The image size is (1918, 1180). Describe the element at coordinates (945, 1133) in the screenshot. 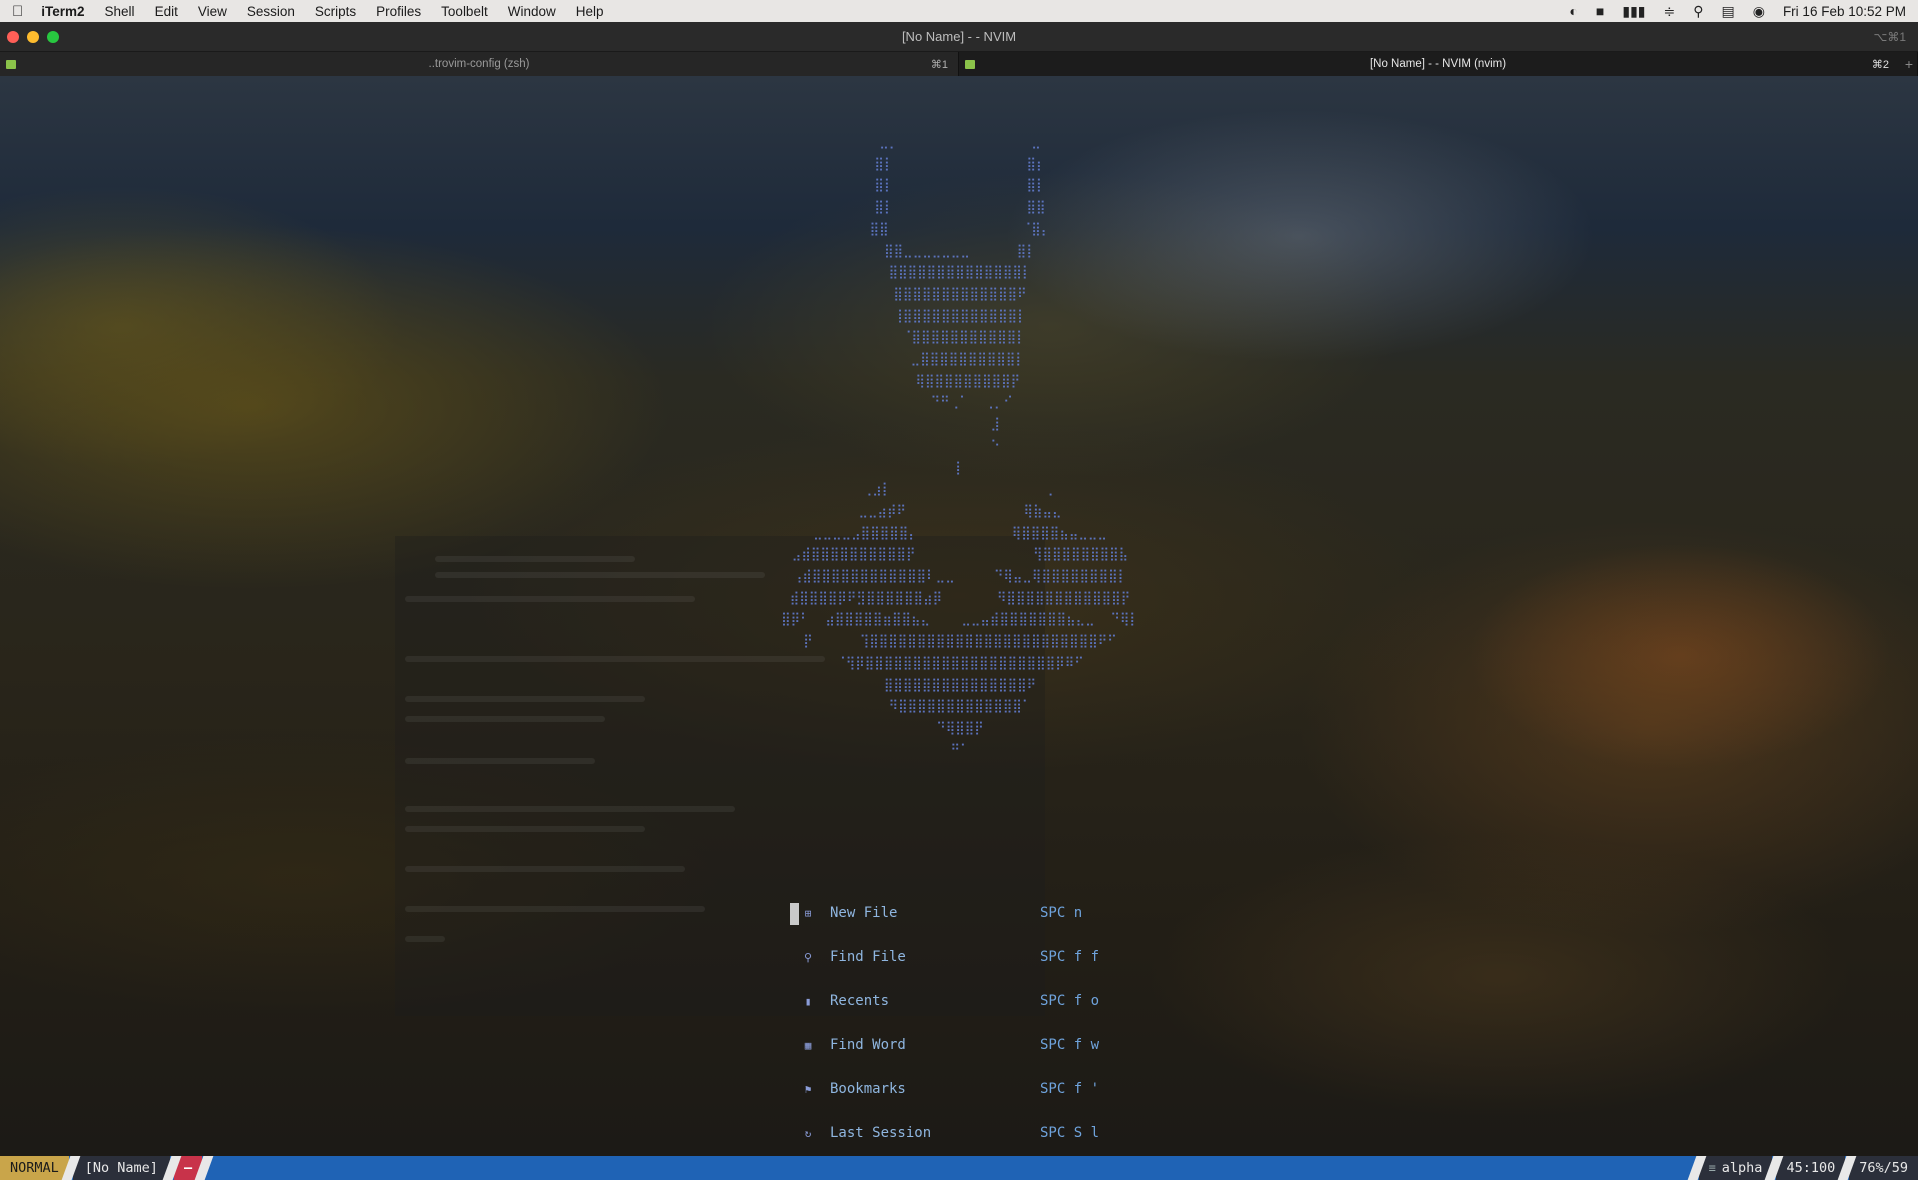

I see `dashboard-item-last-session: ↻ Last Session SPC S l` at that location.